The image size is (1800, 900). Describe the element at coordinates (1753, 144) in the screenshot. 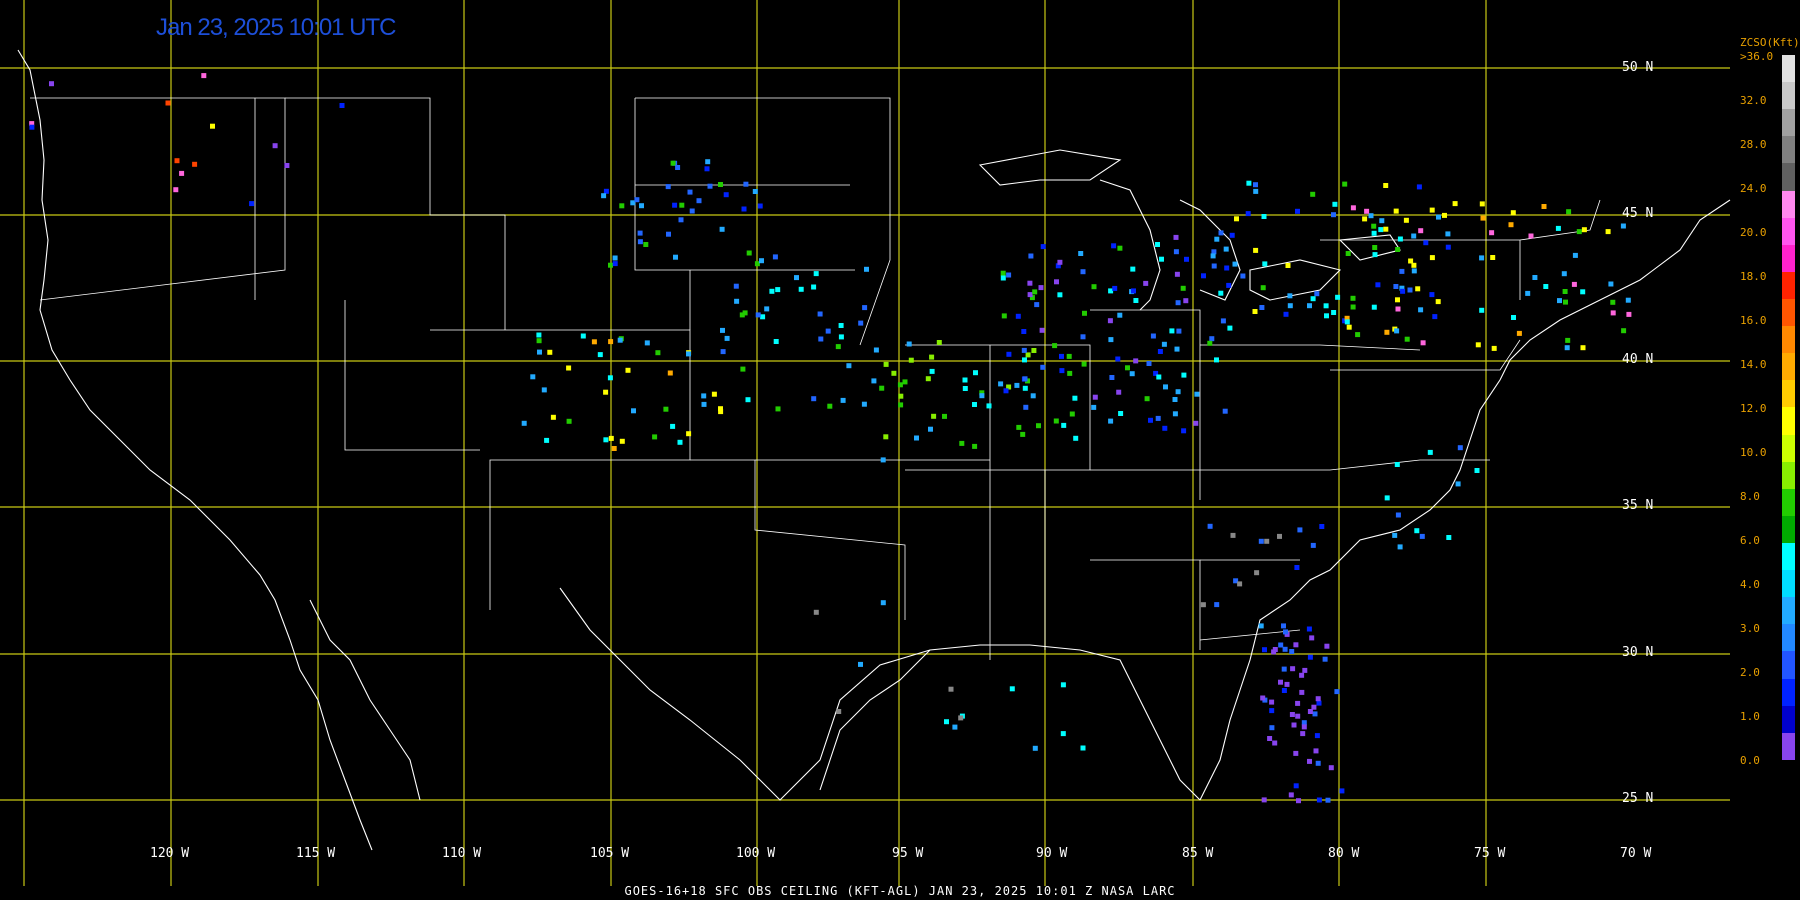

I see `legend-tick-label: 28.0` at that location.